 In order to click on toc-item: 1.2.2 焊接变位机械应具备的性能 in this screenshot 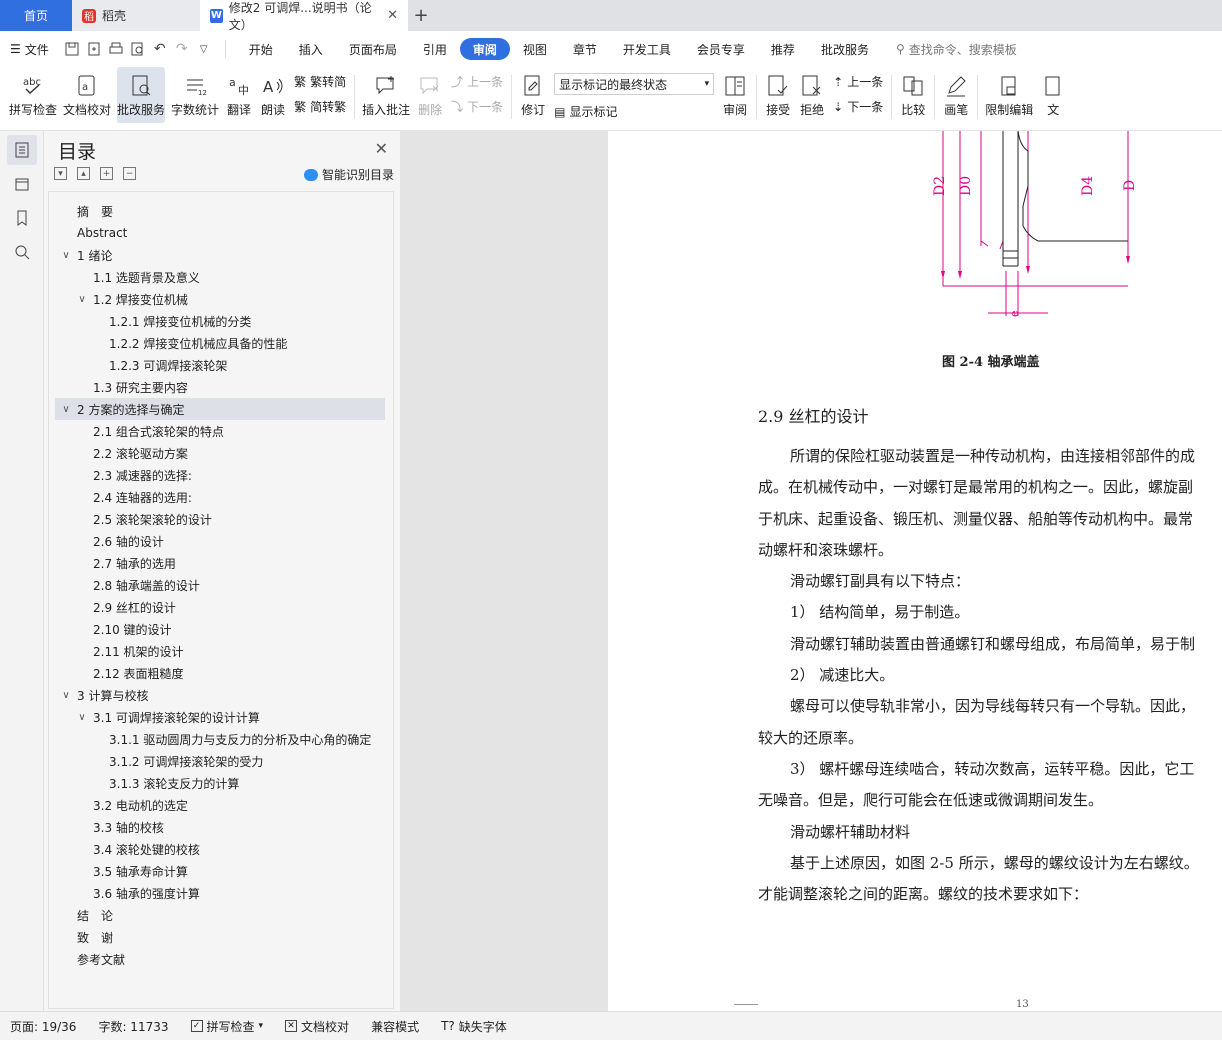, I will do `click(221, 343)`.